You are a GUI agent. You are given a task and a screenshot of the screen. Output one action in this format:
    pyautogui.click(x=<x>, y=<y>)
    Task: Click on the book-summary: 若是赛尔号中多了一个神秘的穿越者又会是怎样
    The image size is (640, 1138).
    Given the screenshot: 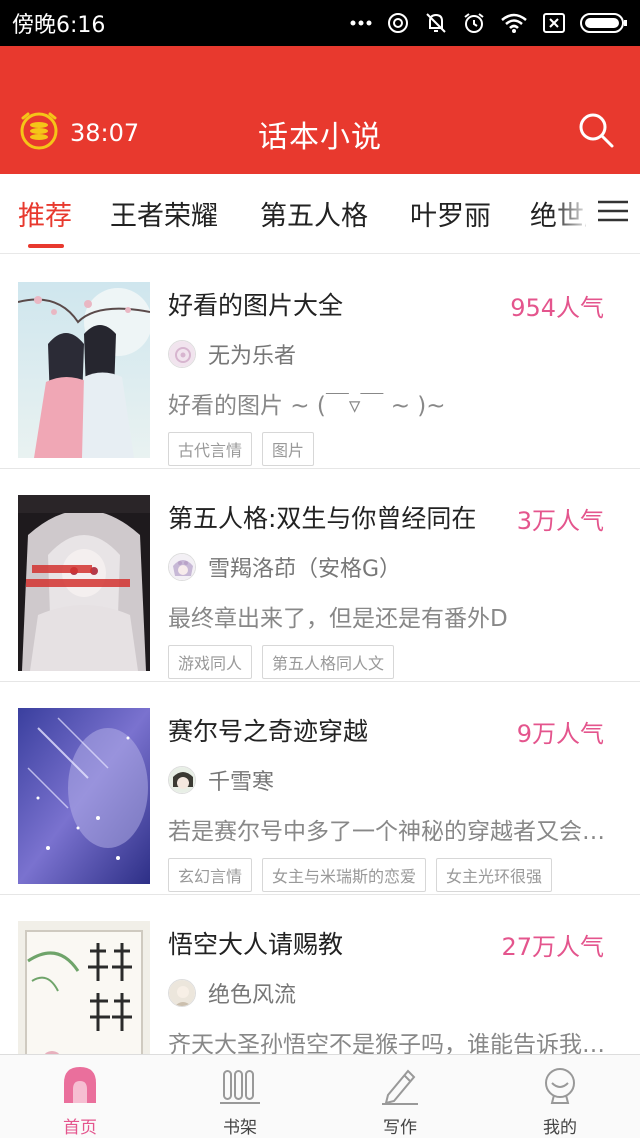 What is the action you would take?
    pyautogui.click(x=390, y=832)
    